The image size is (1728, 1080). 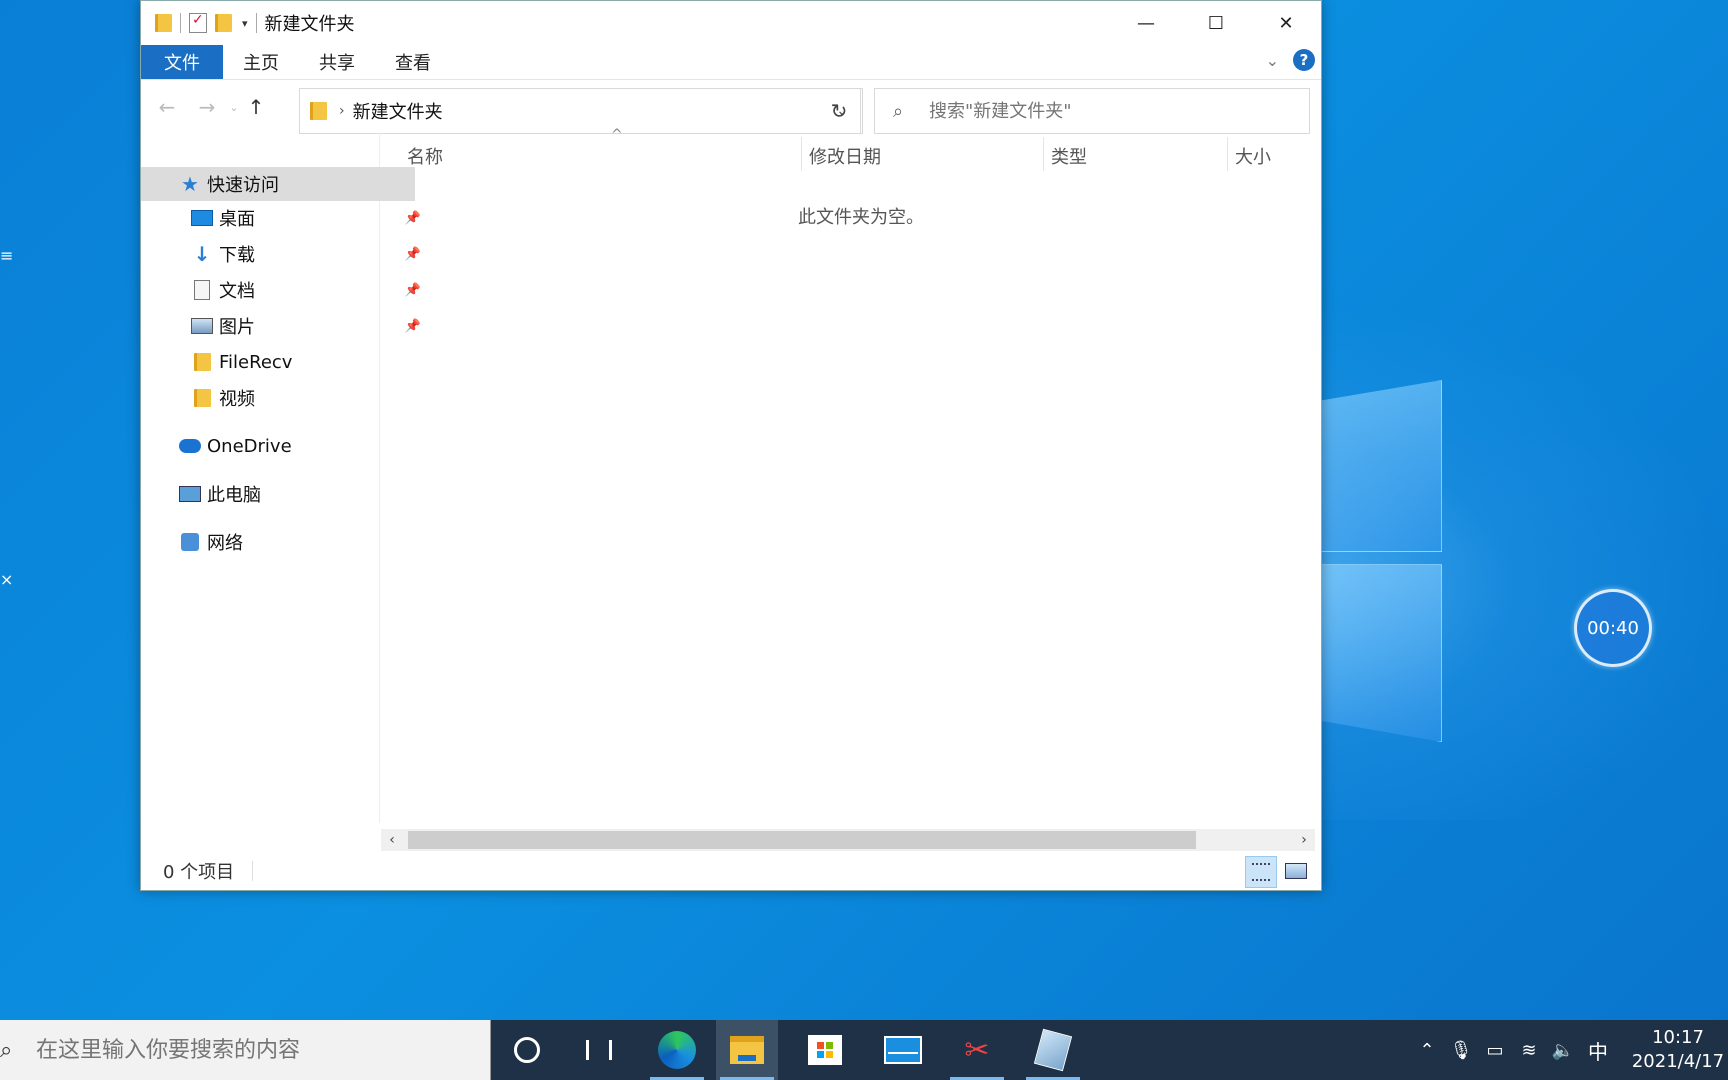 I want to click on input-method-indicator: 中, so click(x=1598, y=1050).